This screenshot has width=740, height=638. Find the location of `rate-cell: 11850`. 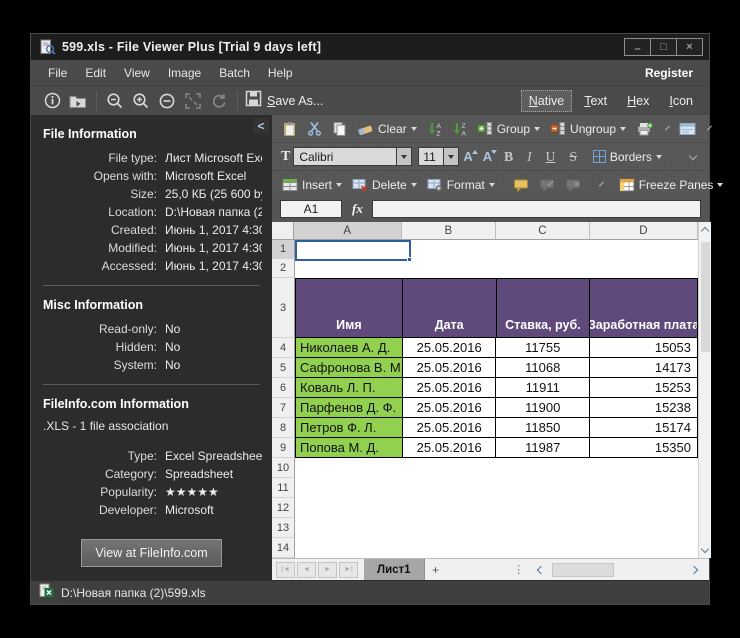

rate-cell: 11850 is located at coordinates (543, 428).